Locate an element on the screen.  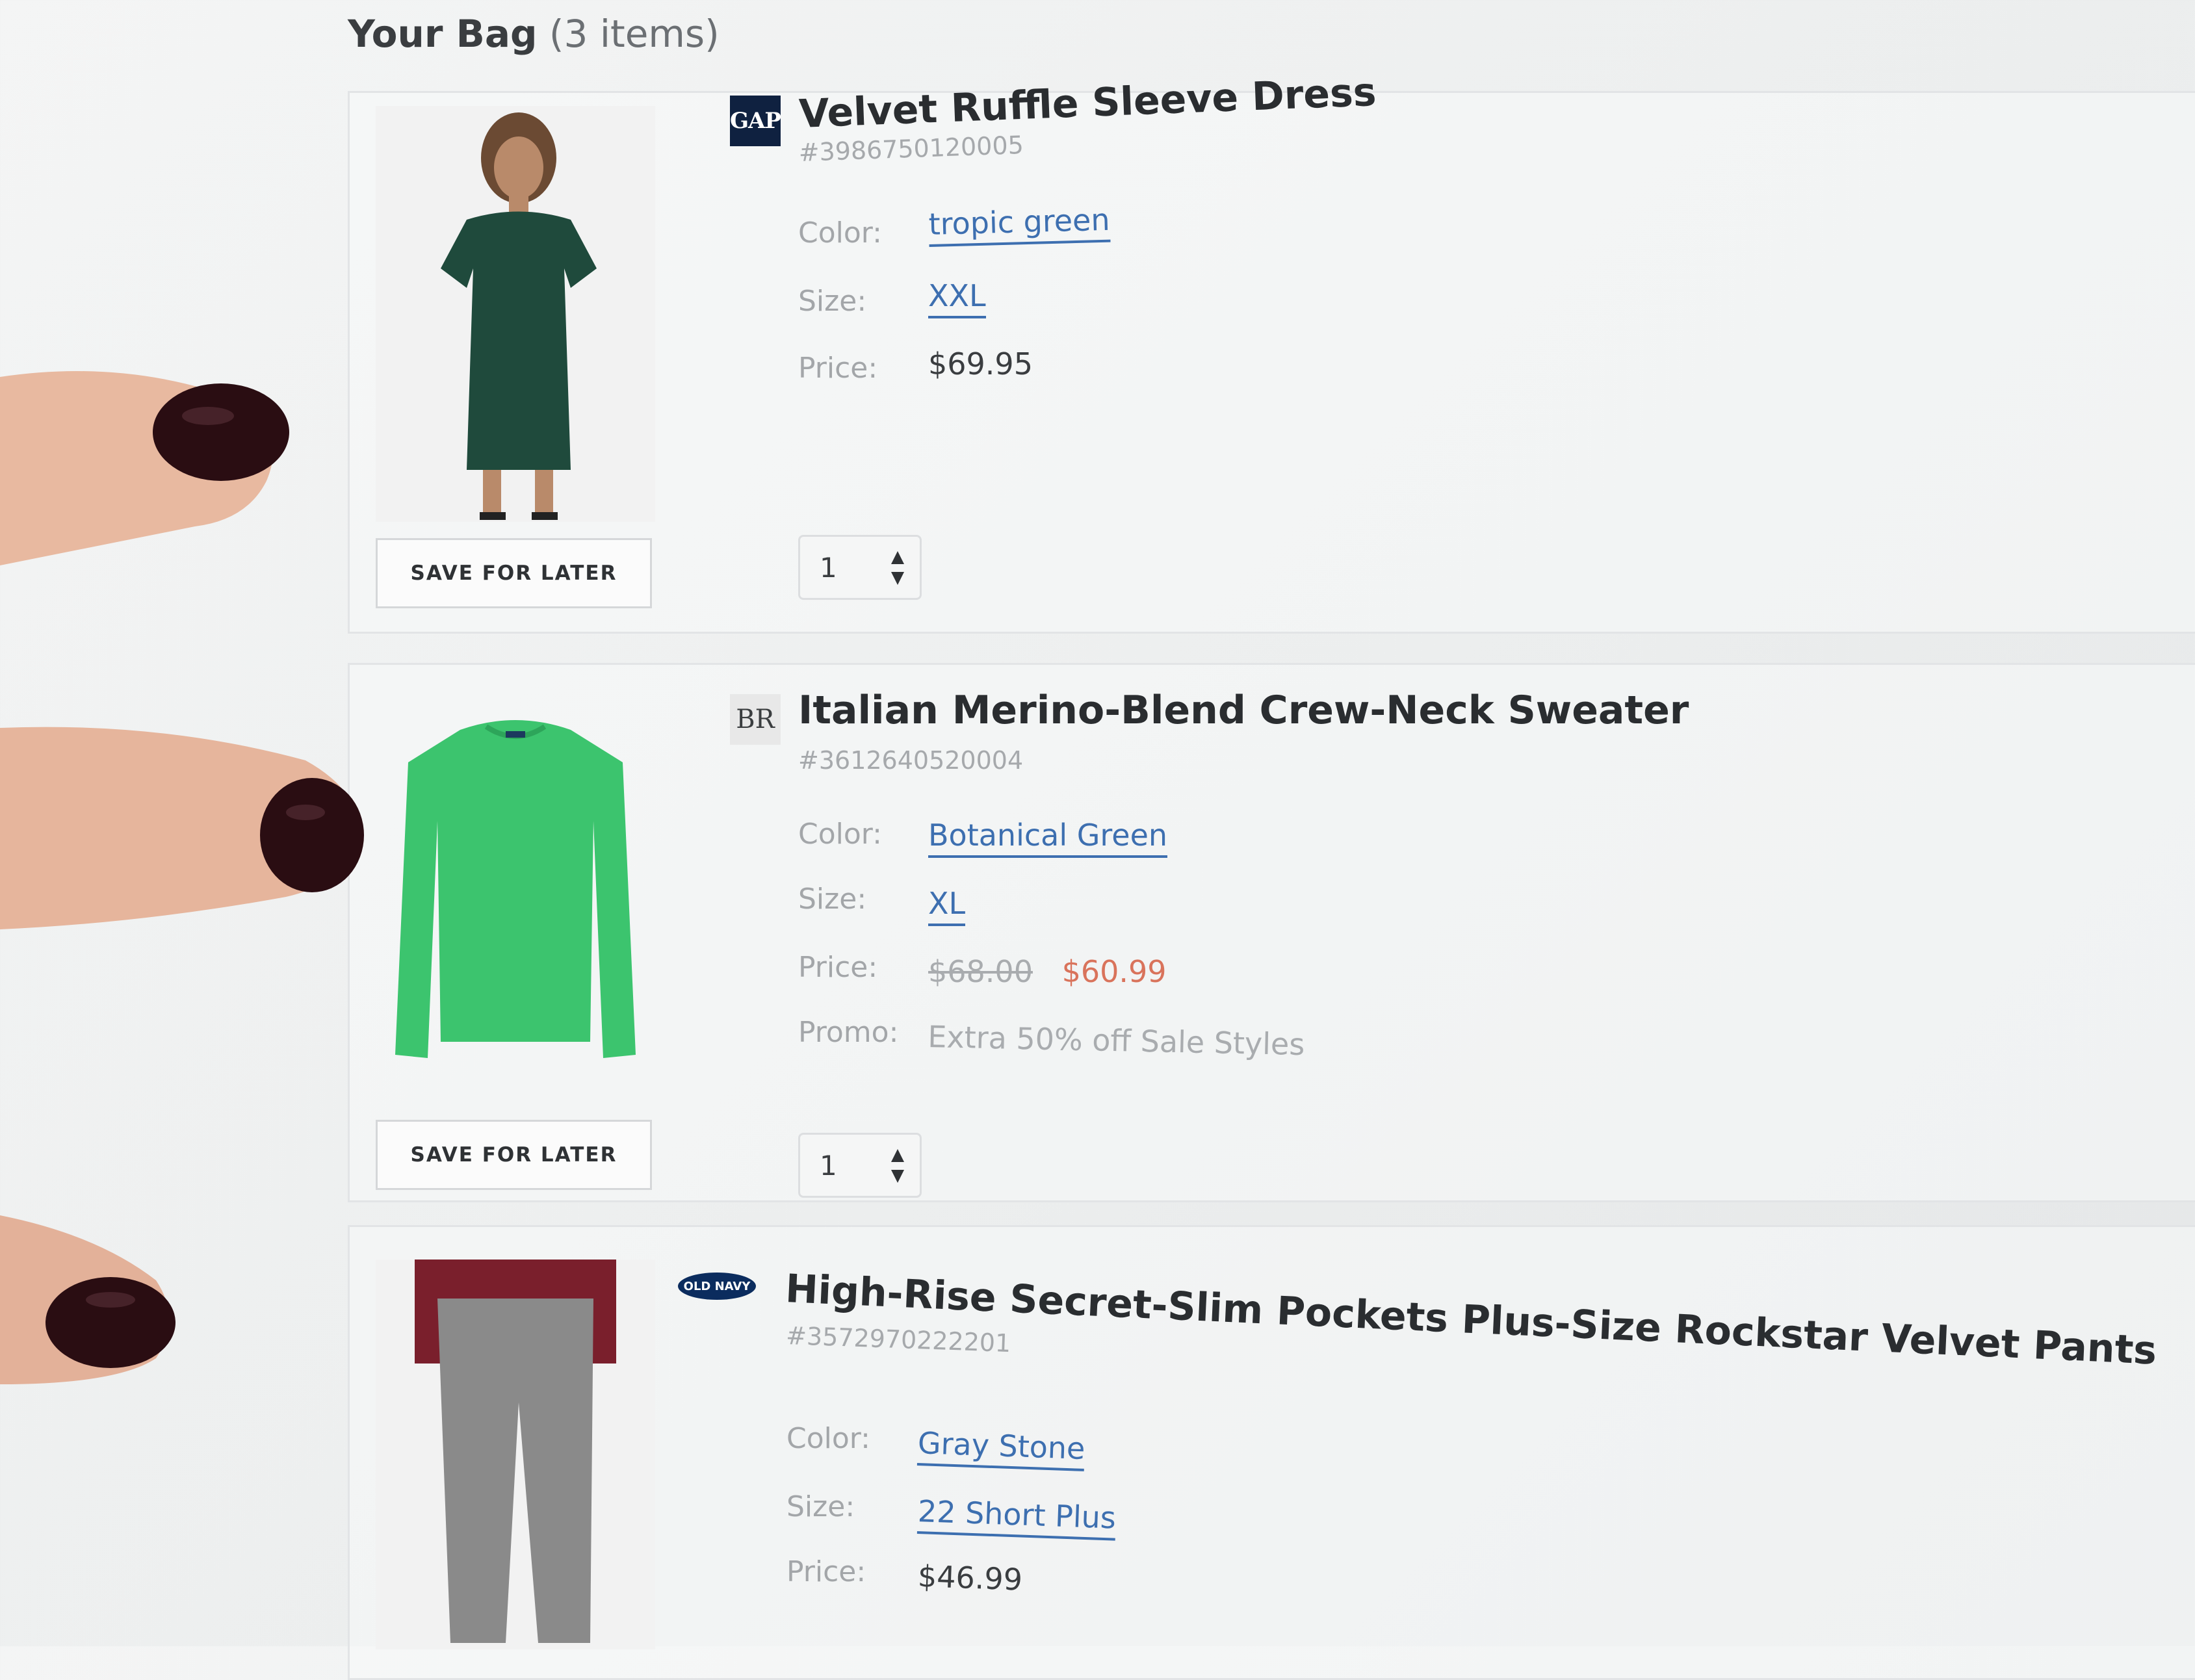
old-navy-brand-logo: OLD NAVY is located at coordinates (717, 1286).